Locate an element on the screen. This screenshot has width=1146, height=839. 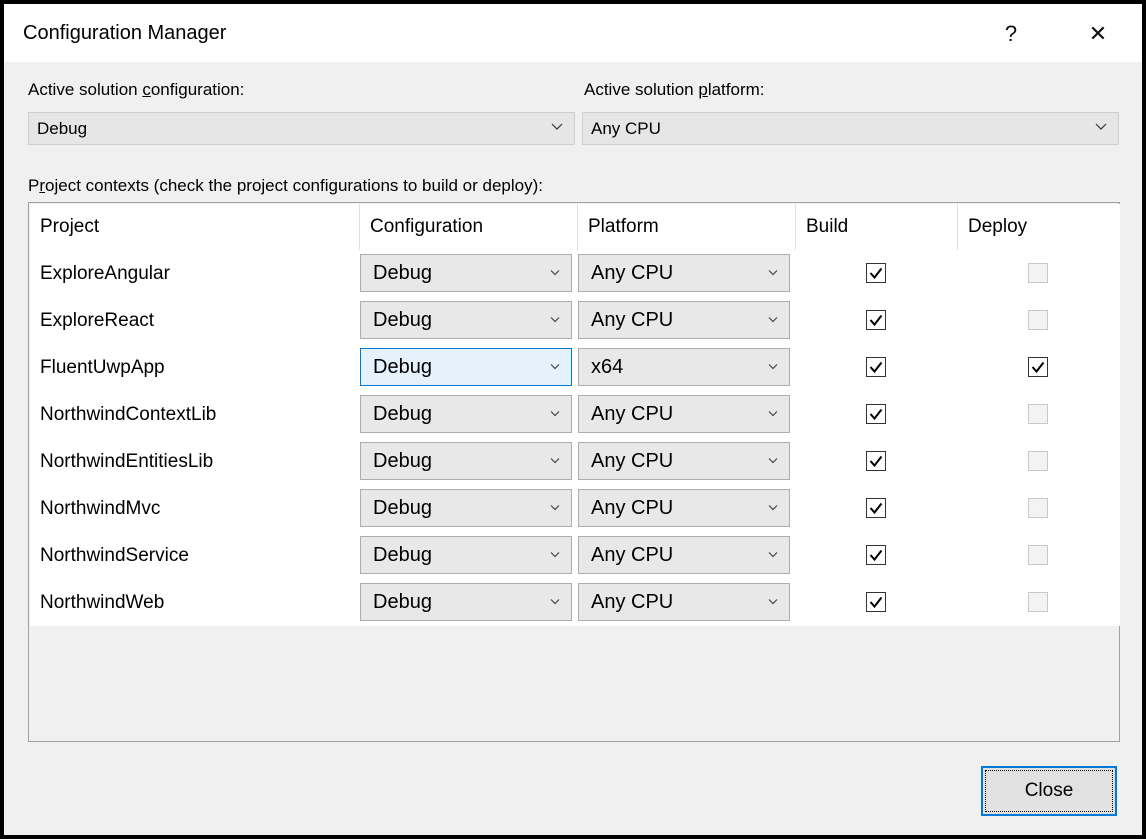
active-platform-select: Any CPU is located at coordinates (850, 128).